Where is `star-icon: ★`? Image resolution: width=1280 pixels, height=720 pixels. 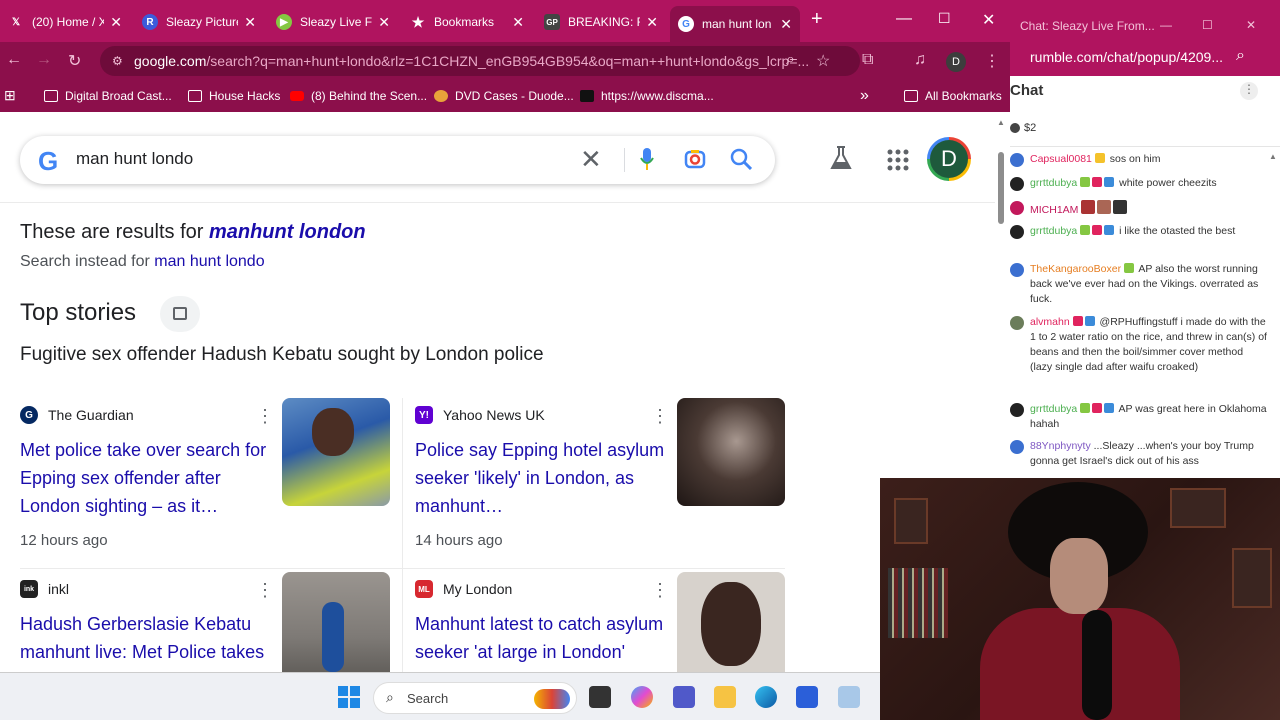
star-icon: ★ is located at coordinates (418, 21).